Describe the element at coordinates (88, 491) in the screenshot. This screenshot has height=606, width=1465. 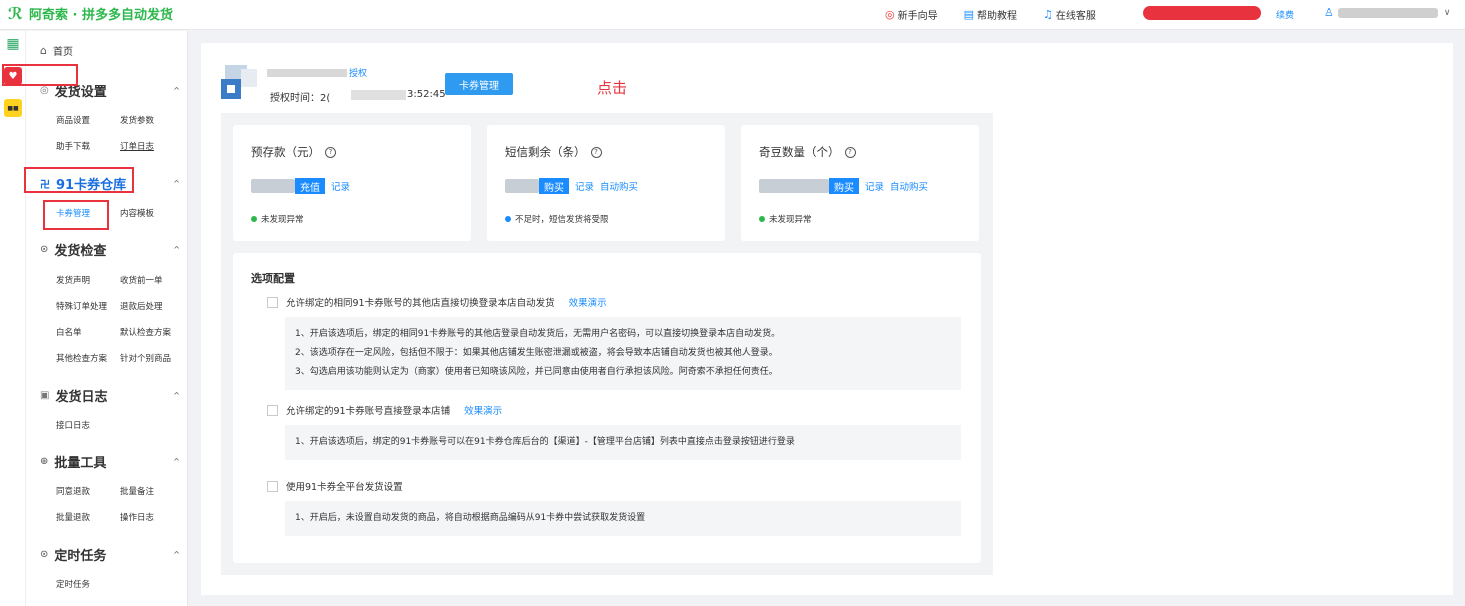
I see `sidebar-item: 同意退款` at that location.